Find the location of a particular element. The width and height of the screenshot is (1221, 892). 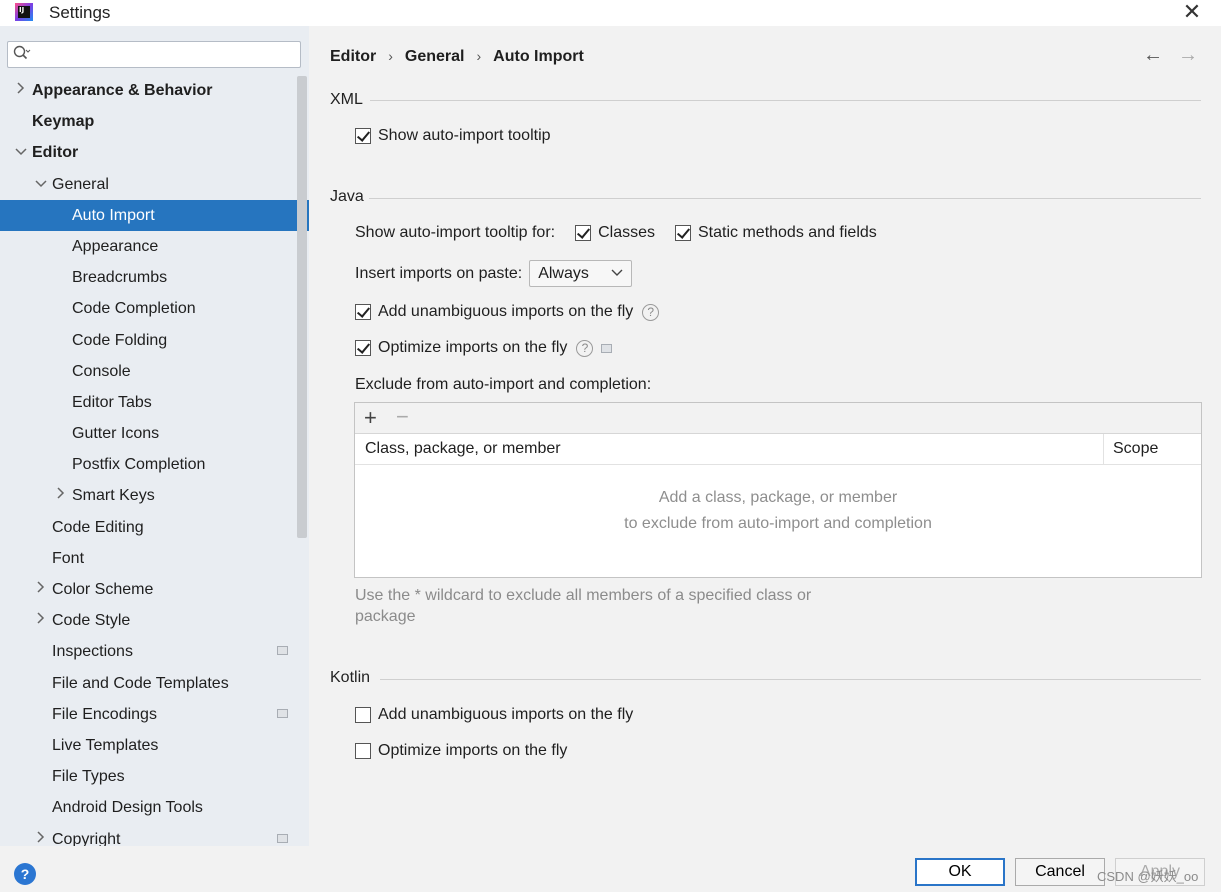

sidebar-item-smart-keys: Smart Keys is located at coordinates (154, 495).